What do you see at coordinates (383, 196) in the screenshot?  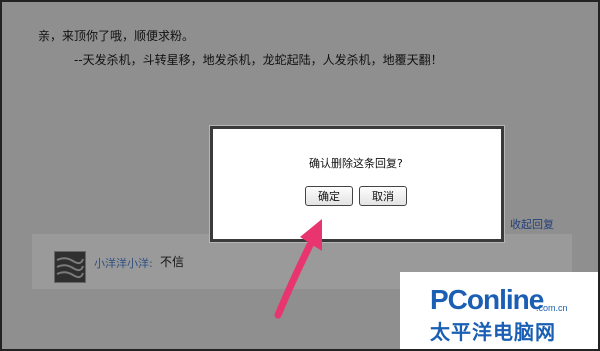 I see `cancel-button: 取消` at bounding box center [383, 196].